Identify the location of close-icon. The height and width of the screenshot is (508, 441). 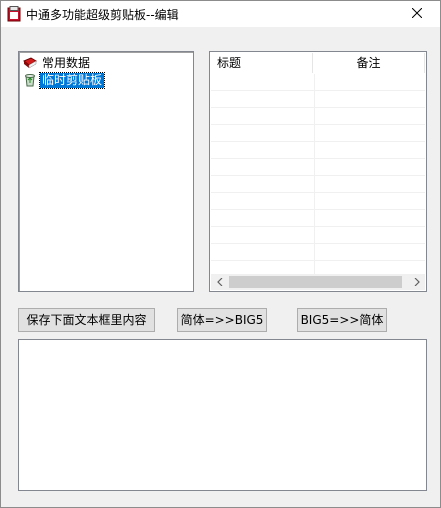
(417, 14).